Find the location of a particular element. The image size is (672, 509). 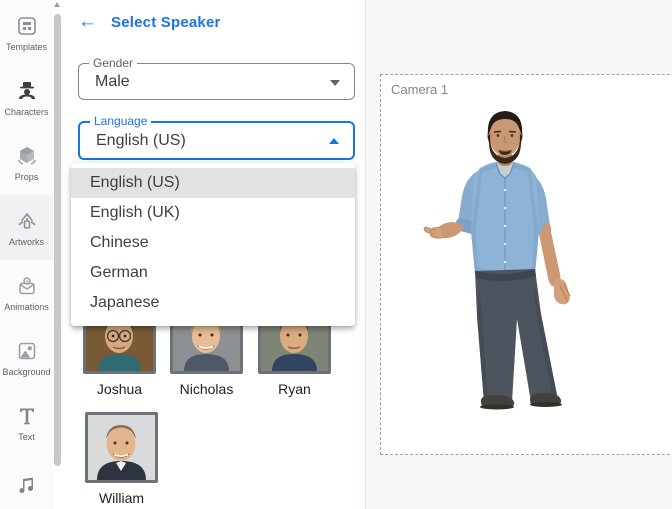

language-option-chinese: Chinese is located at coordinates (213, 243).